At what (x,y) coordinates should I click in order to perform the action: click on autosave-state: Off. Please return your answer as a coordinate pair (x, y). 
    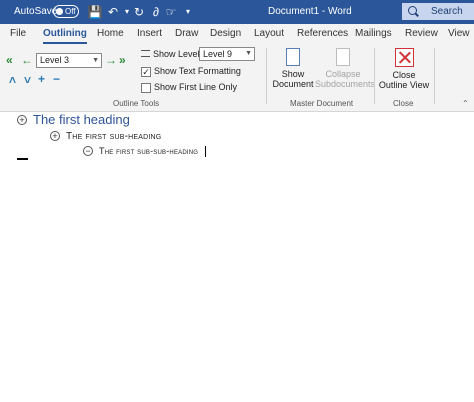
    Looking at the image, I should click on (70, 11).